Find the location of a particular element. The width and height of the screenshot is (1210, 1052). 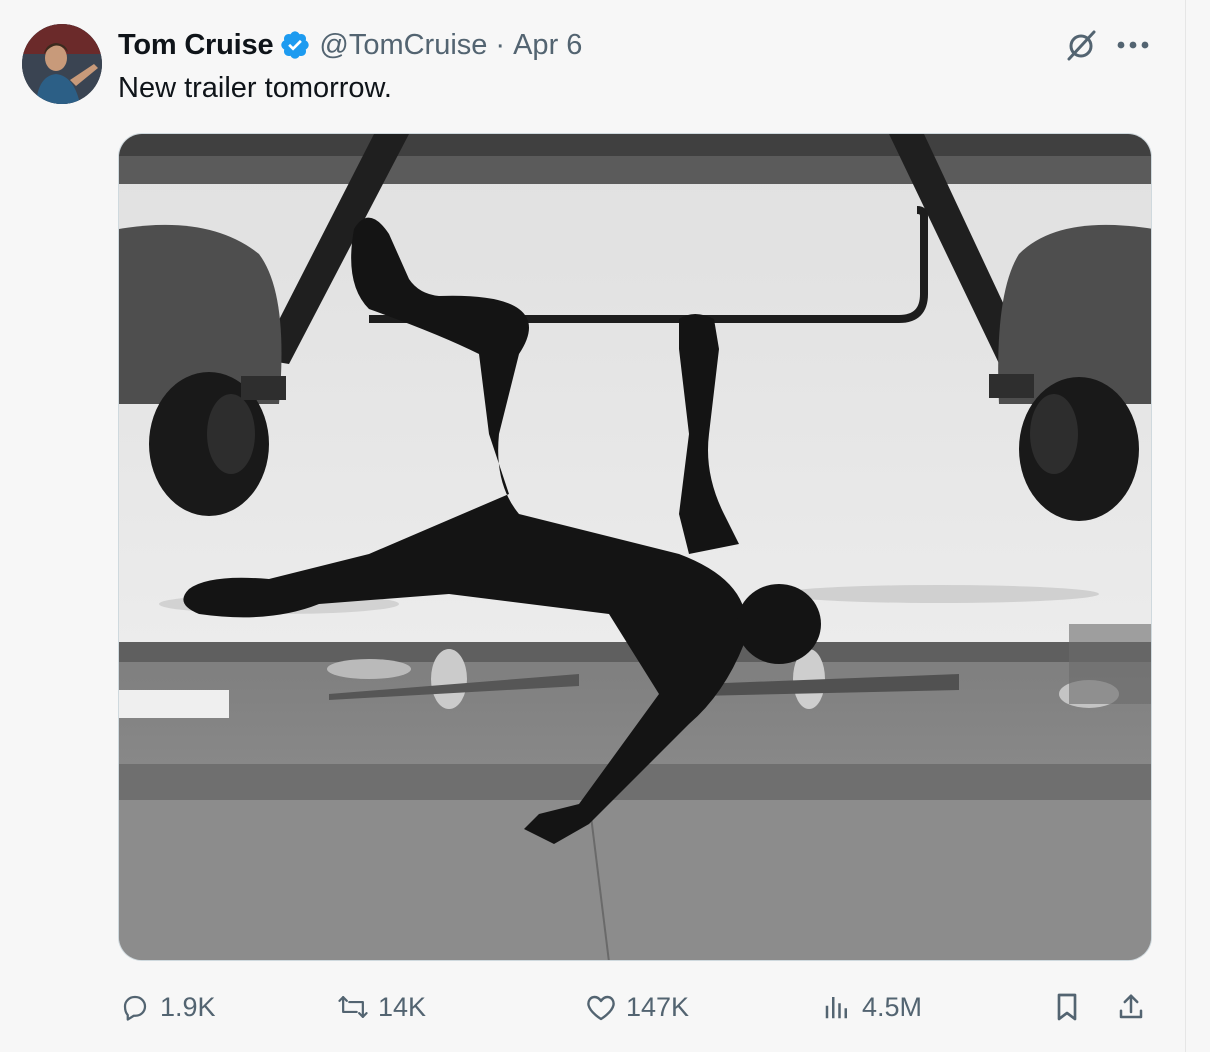

like-button: 147K is located at coordinates (636, 1007).